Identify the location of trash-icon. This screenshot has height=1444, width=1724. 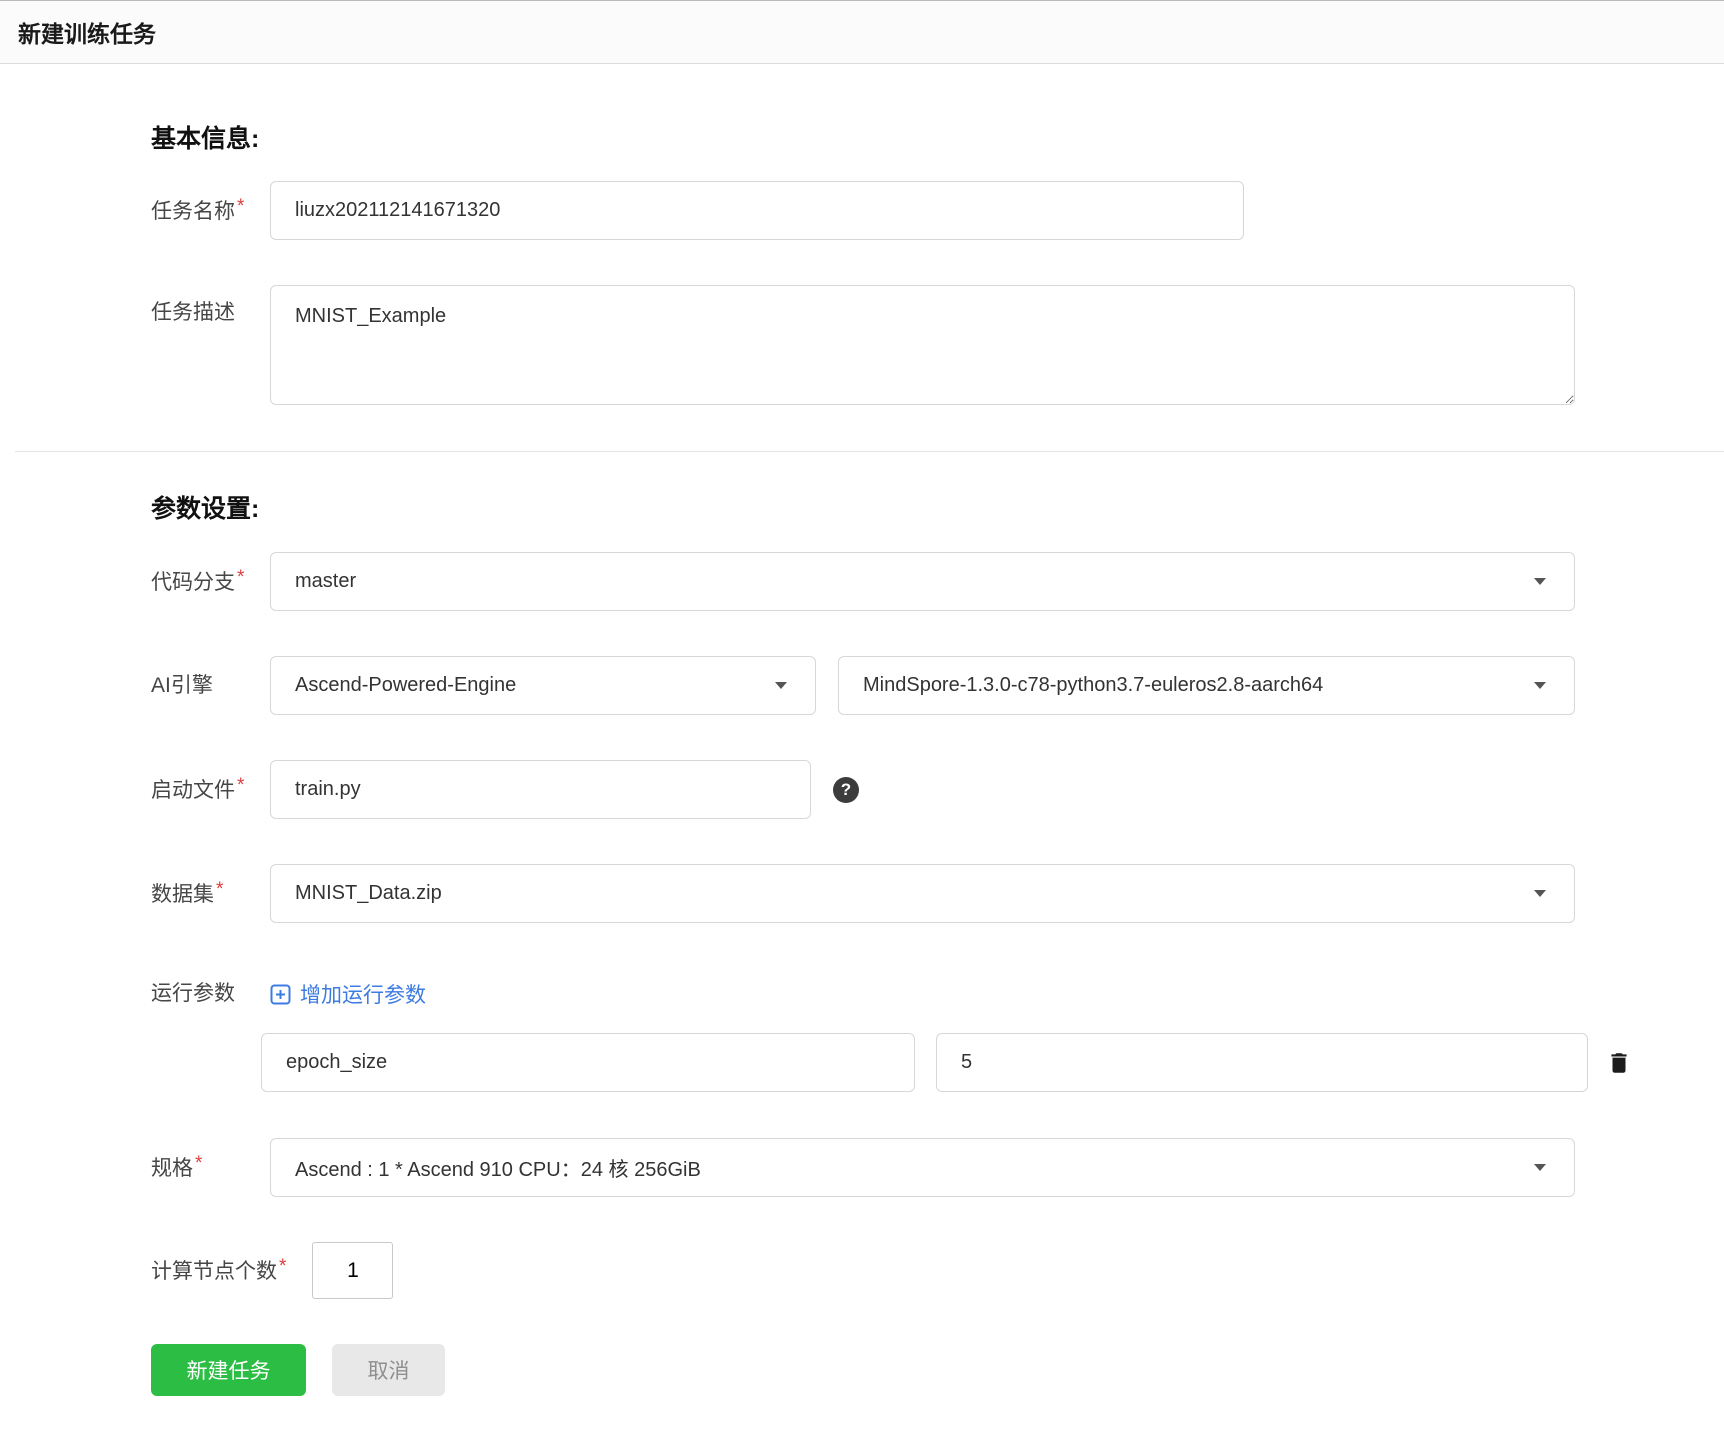
(1619, 1062).